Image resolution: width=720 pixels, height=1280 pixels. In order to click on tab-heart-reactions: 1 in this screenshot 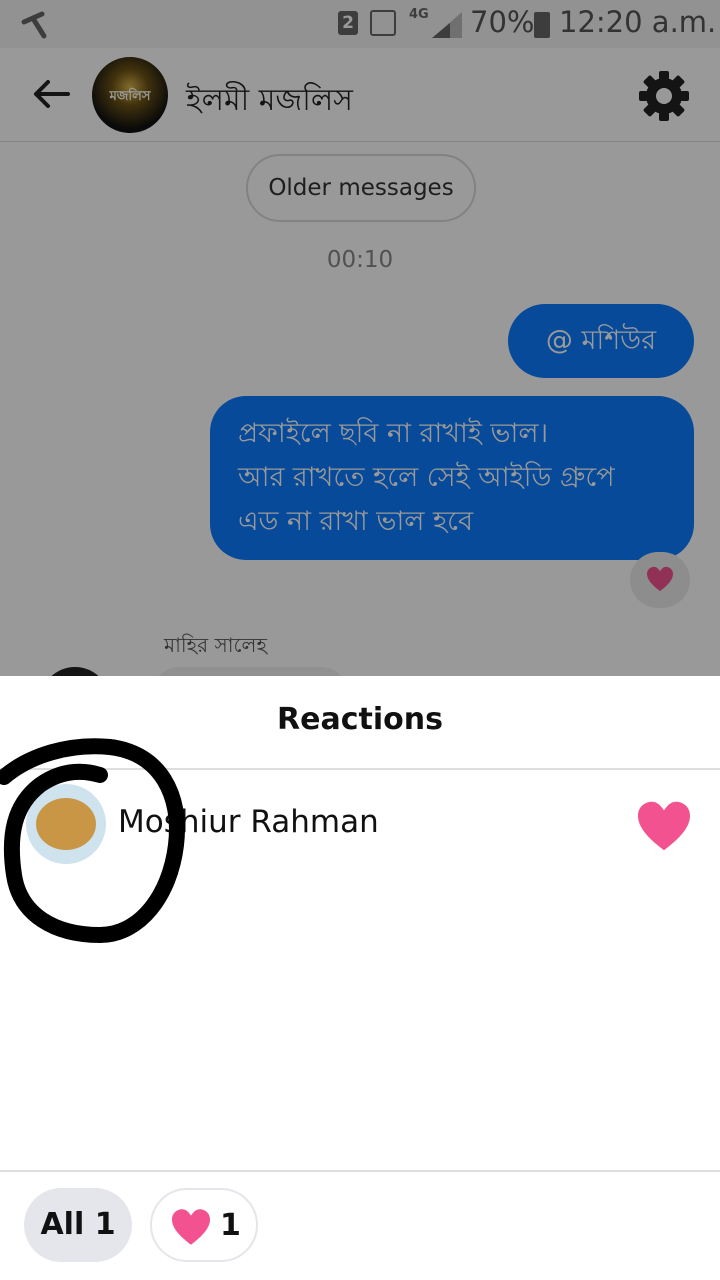, I will do `click(204, 1225)`.